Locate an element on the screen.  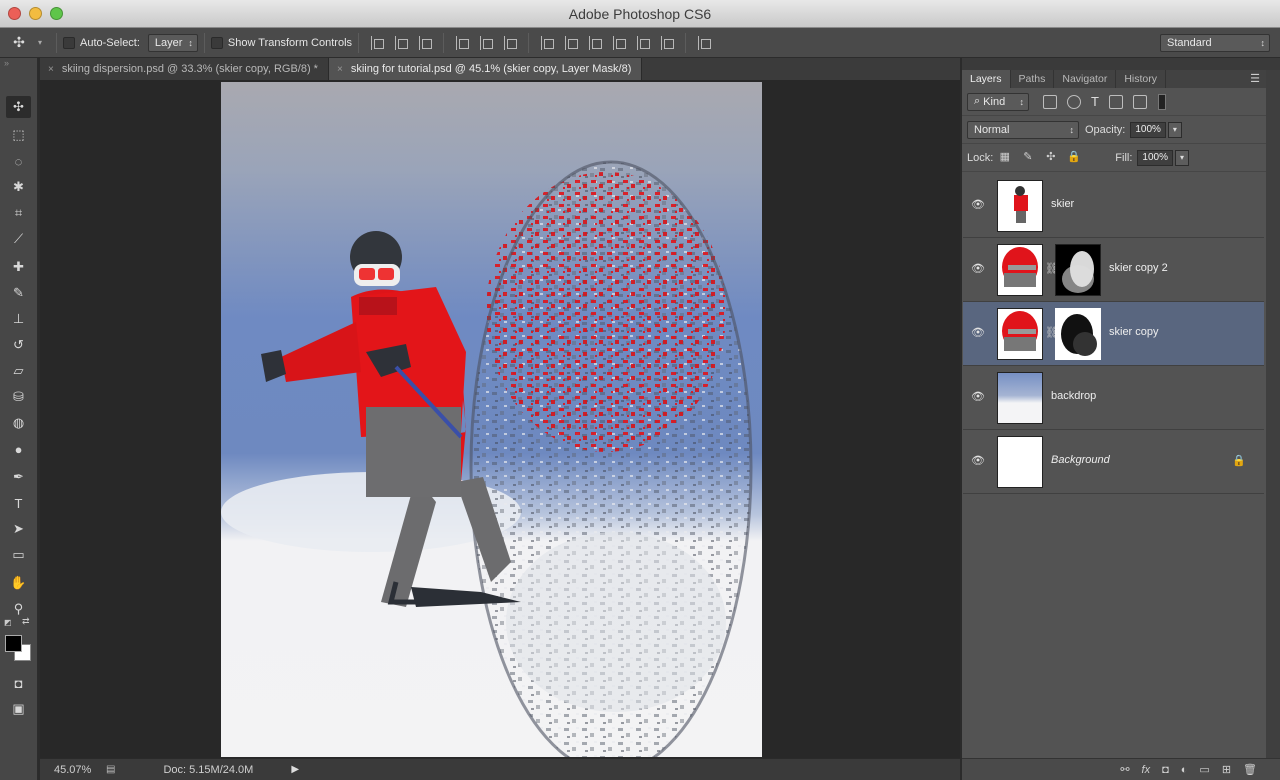
distribute-bottom-icon is located at coordinates (596, 42).